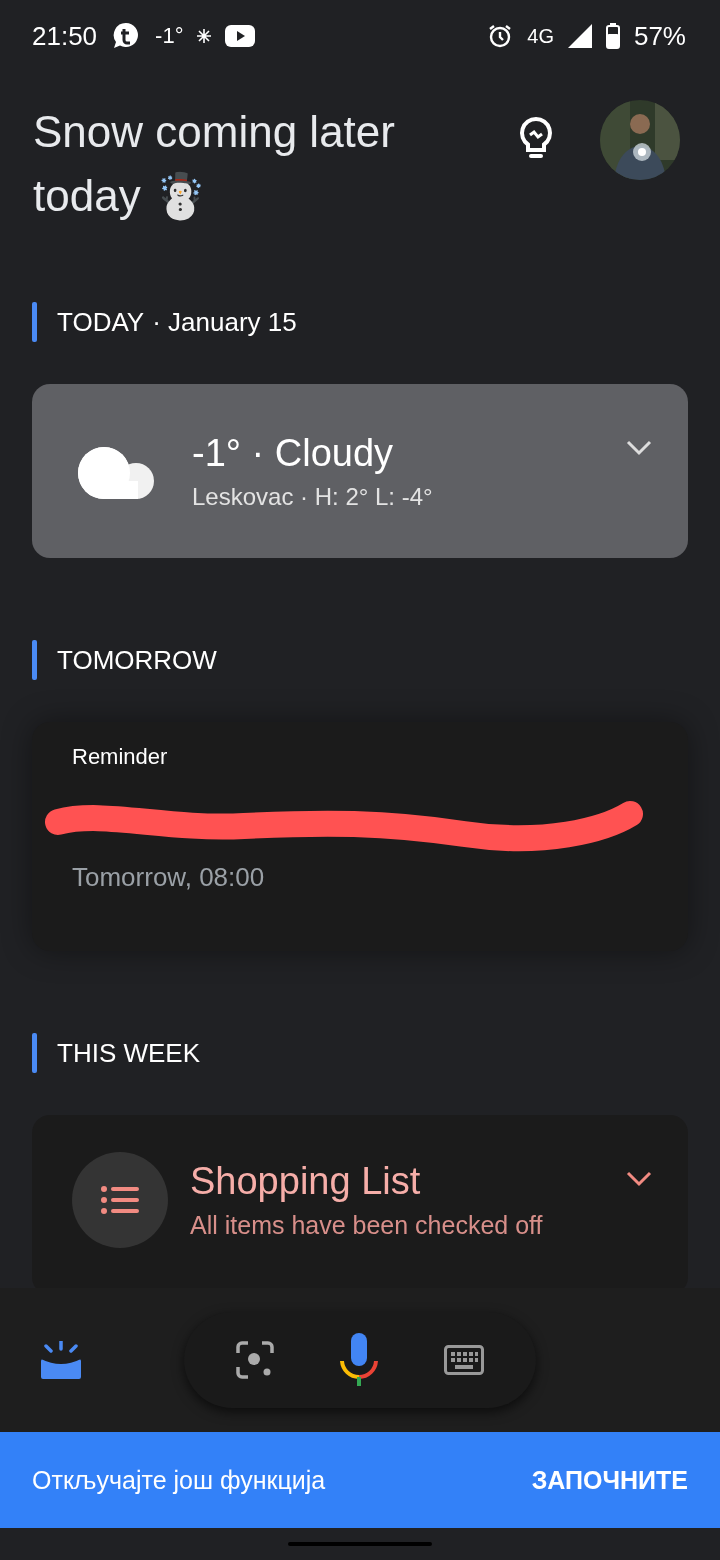 Image resolution: width=720 pixels, height=1560 pixels. What do you see at coordinates (169, 877) in the screenshot?
I see `reminder-time: Tomorrow, 08:00` at bounding box center [169, 877].